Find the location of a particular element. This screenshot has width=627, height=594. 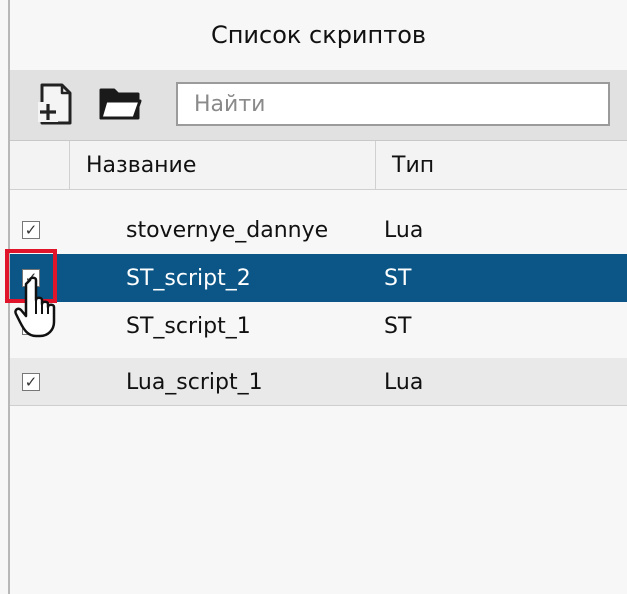

script-name: stovernye_dannye is located at coordinates (227, 230).